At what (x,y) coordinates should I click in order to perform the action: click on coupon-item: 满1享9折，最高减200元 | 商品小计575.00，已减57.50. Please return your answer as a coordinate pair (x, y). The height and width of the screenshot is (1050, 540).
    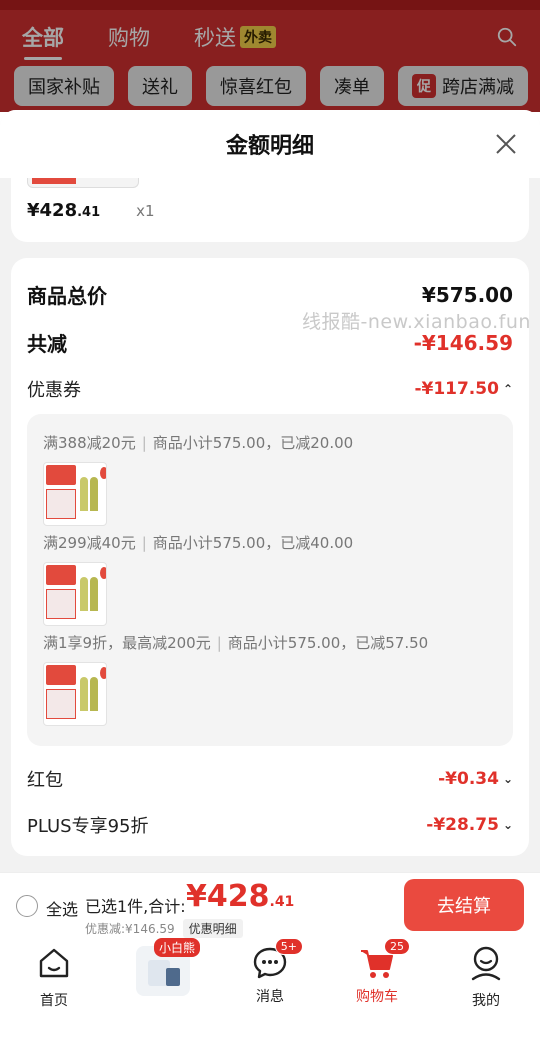
    Looking at the image, I should click on (235, 642).